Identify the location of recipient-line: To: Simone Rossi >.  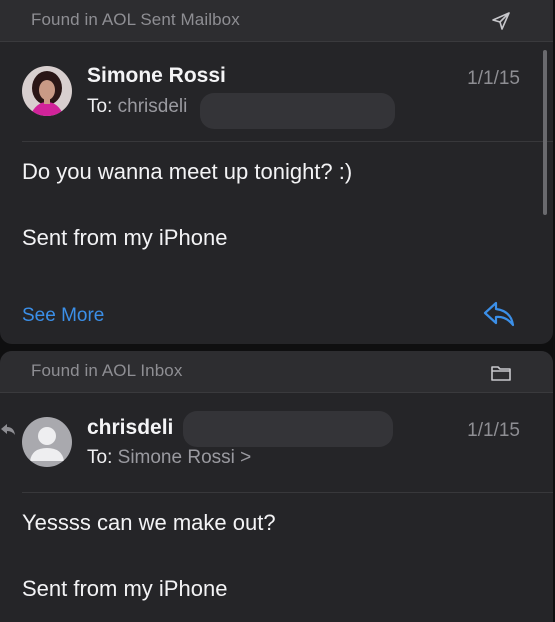
(169, 458).